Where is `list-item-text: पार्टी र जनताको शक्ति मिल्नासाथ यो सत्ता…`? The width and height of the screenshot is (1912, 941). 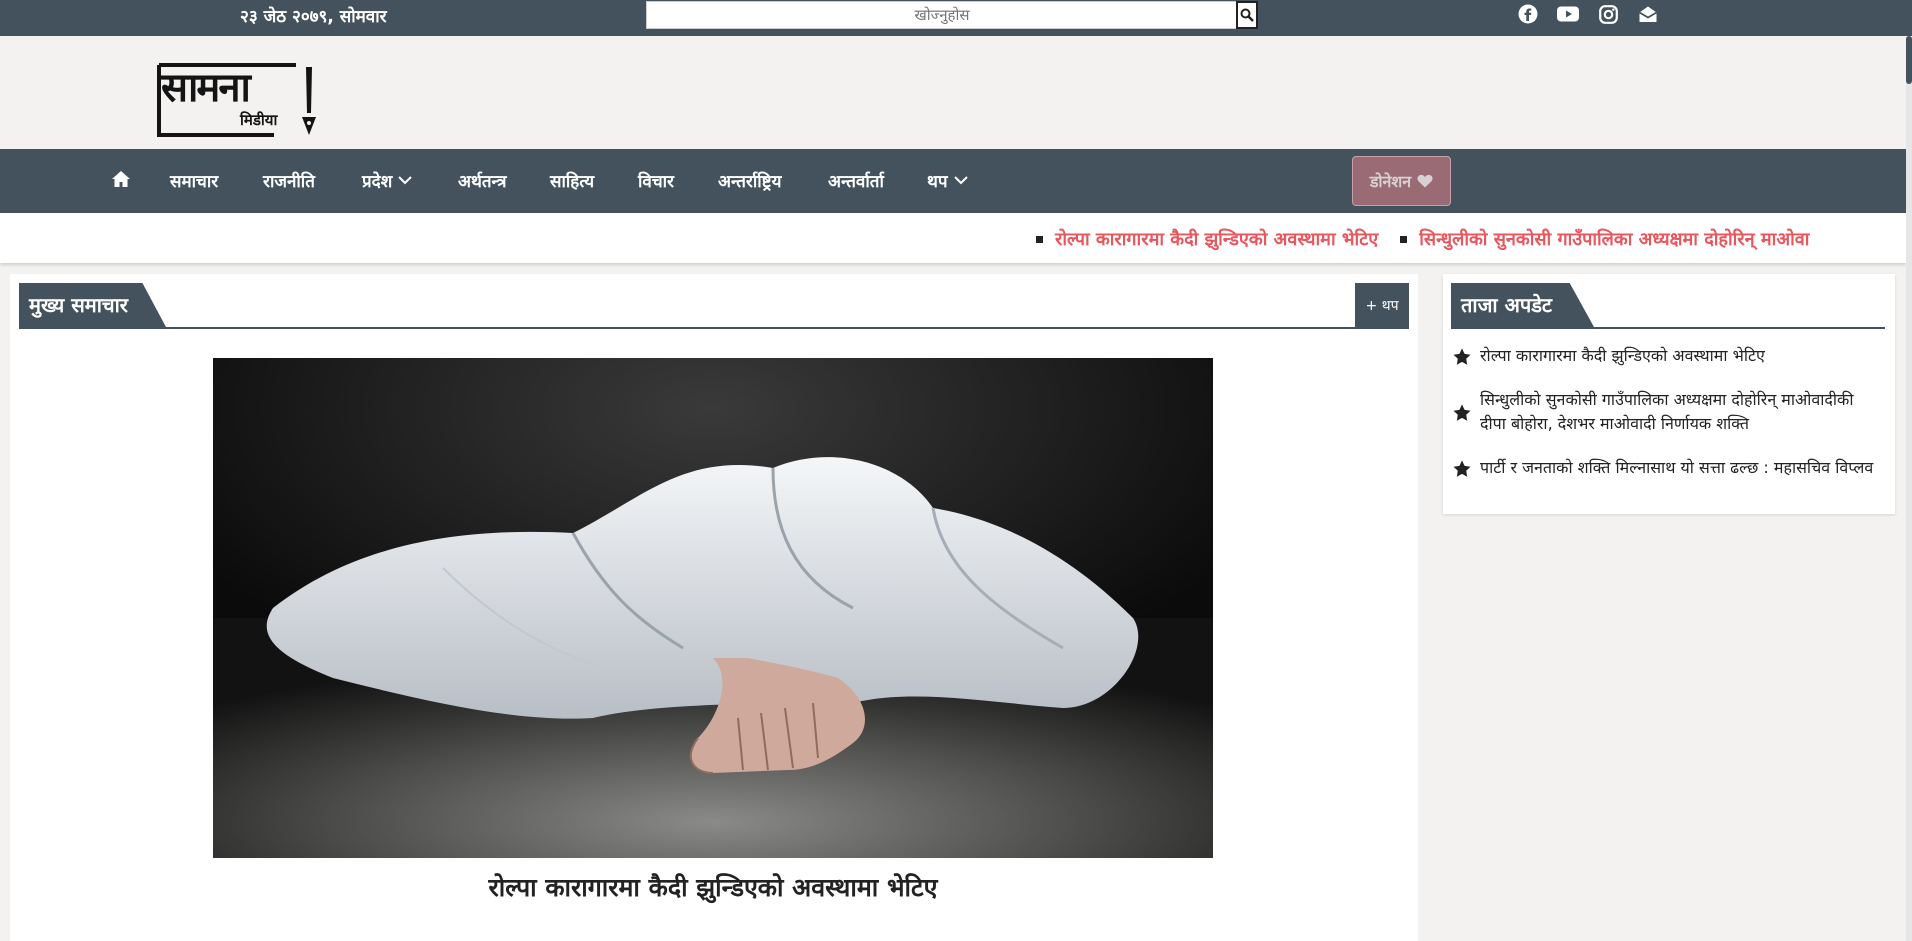 list-item-text: पार्टी र जनताको शक्ति मिल्नासाथ यो सत्ता… is located at coordinates (1677, 467).